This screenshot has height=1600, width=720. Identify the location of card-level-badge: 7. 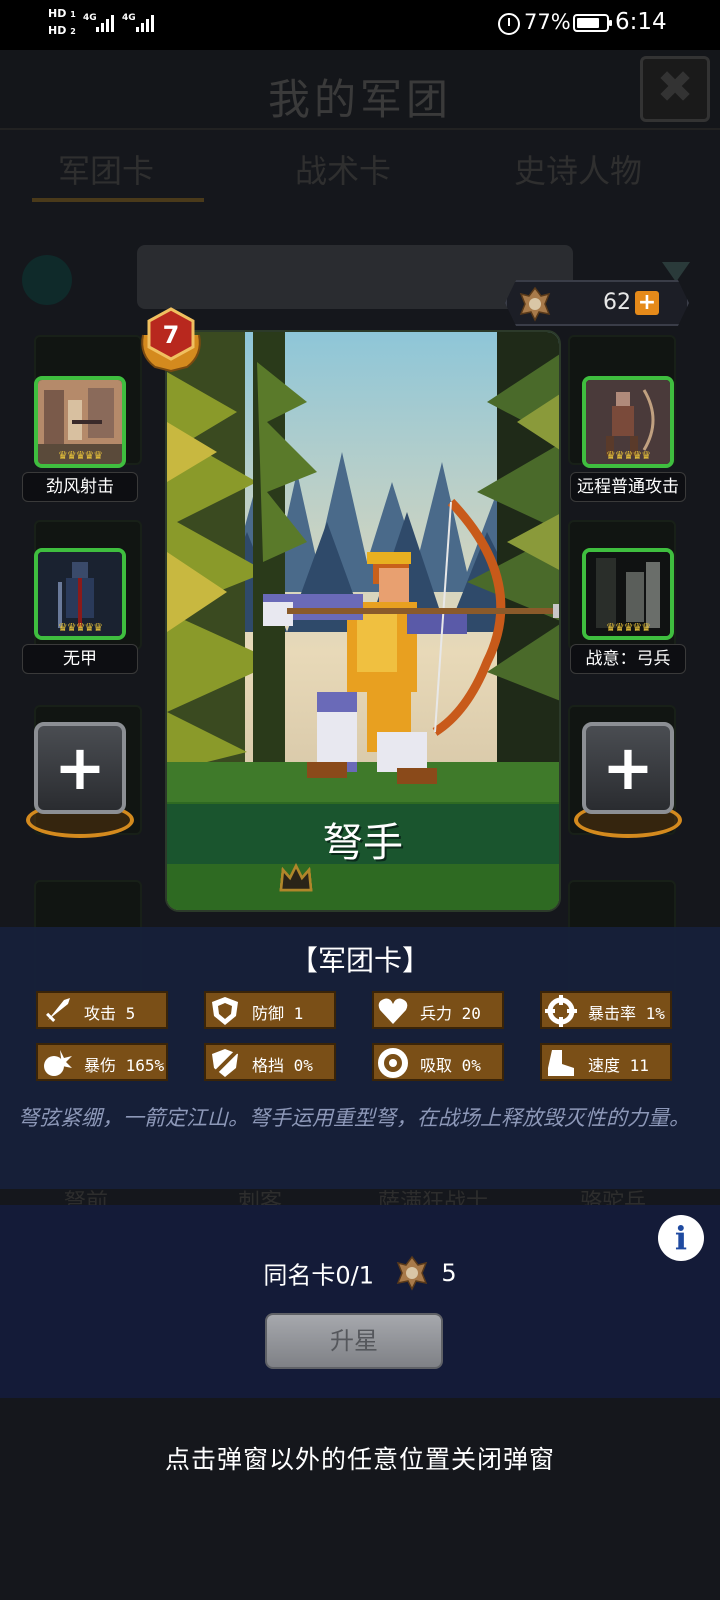
(171, 340).